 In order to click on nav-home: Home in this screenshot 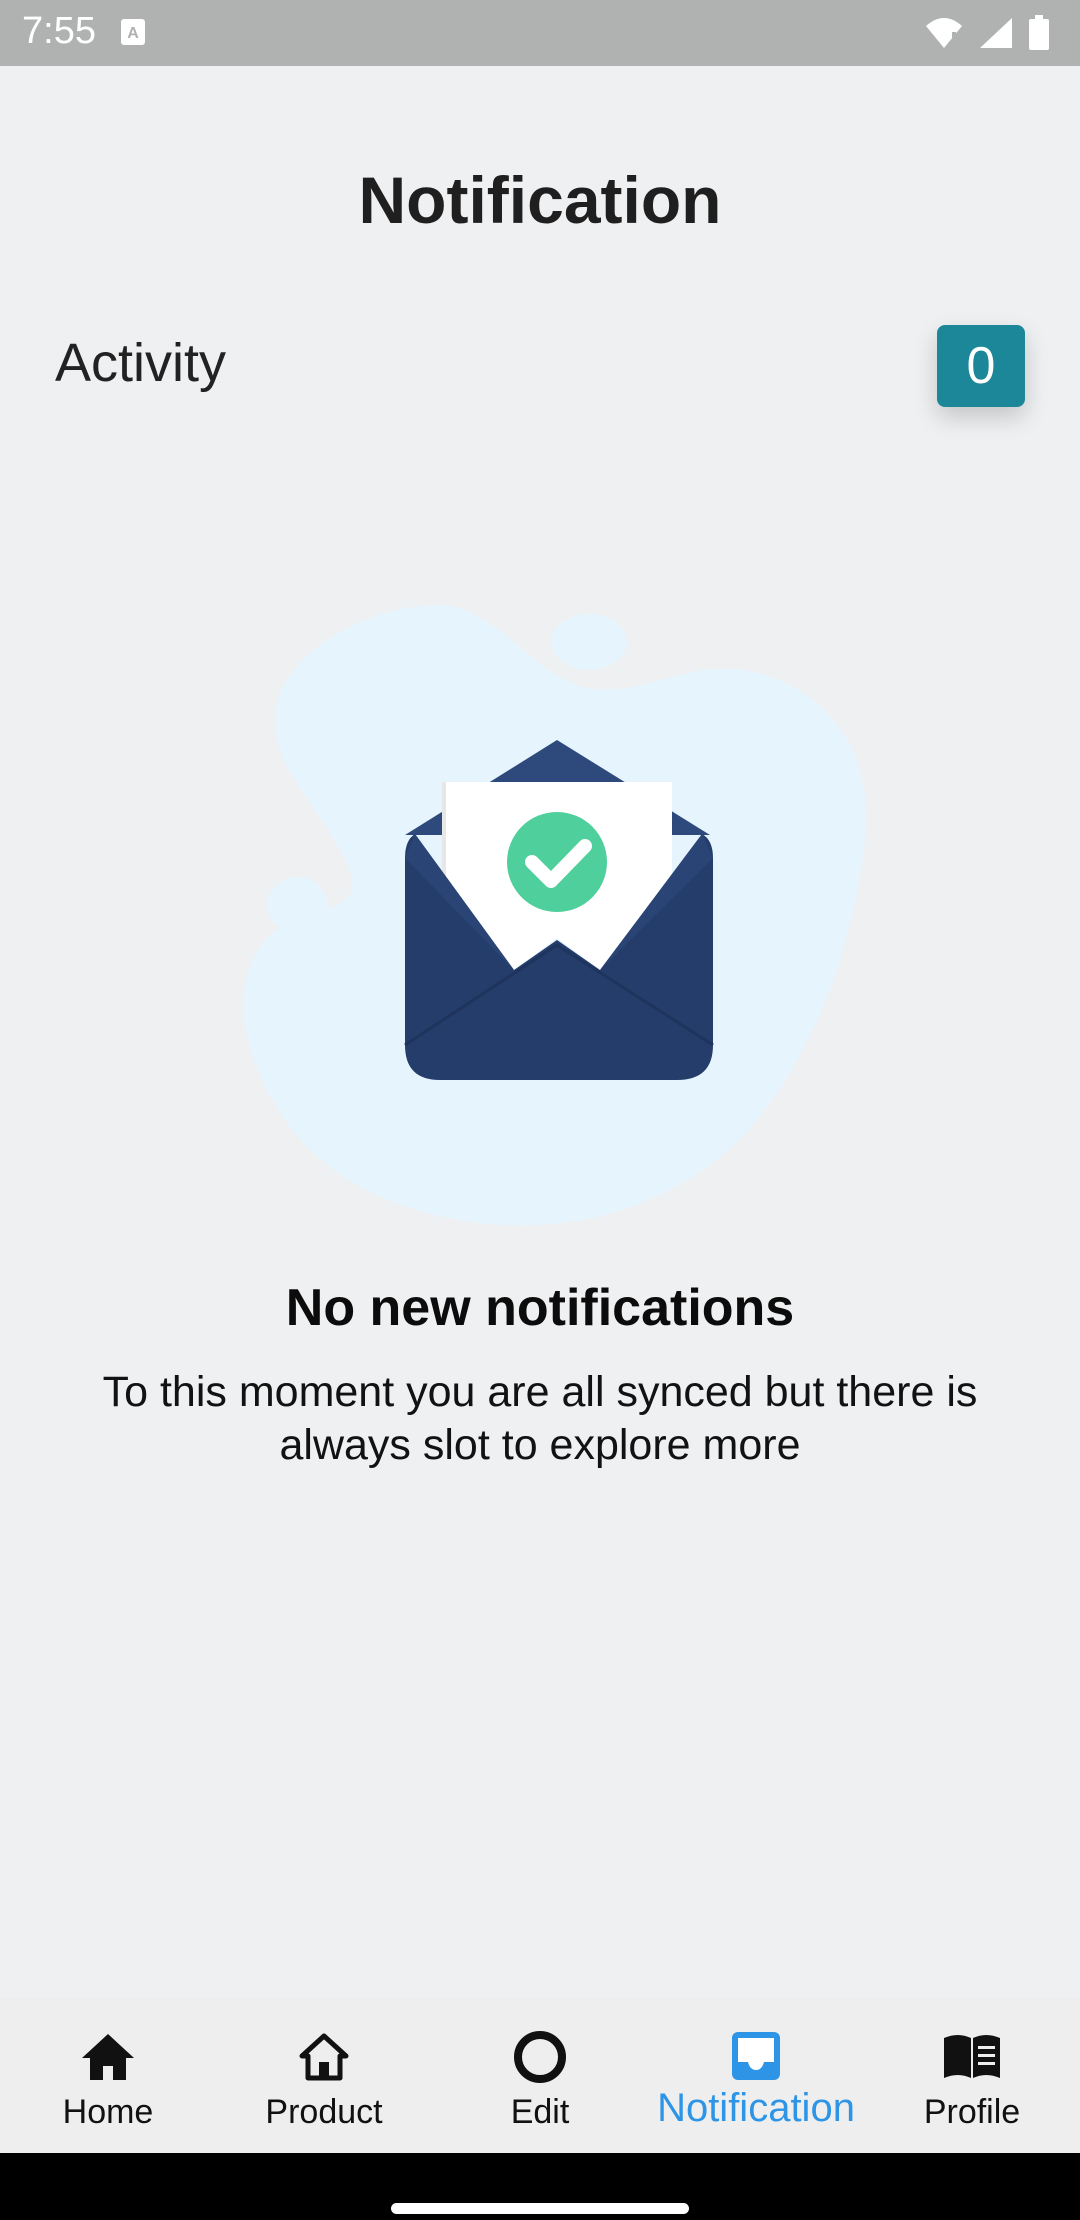, I will do `click(108, 2075)`.